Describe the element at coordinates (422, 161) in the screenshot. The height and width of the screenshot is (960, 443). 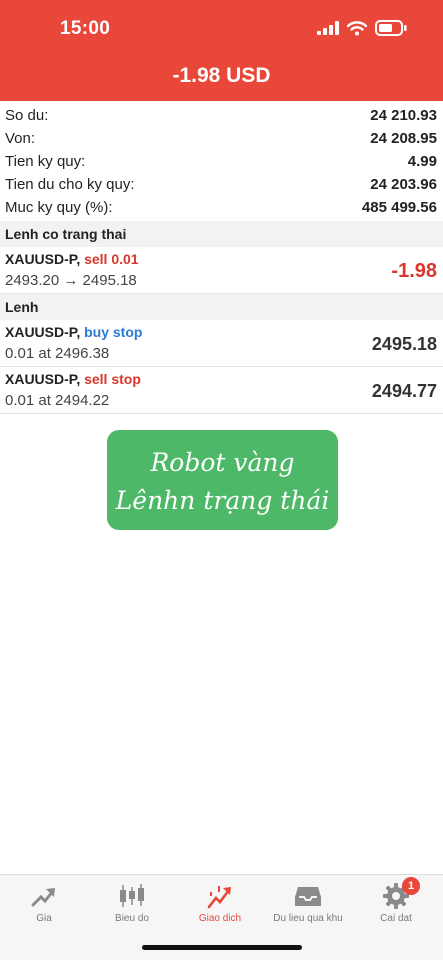
I see `summary-value: 4.99` at that location.